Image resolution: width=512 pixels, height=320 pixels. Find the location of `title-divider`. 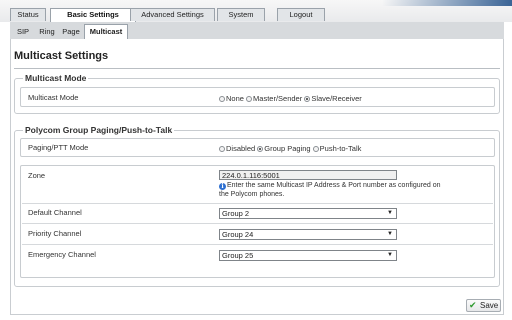

title-divider is located at coordinates (257, 68).